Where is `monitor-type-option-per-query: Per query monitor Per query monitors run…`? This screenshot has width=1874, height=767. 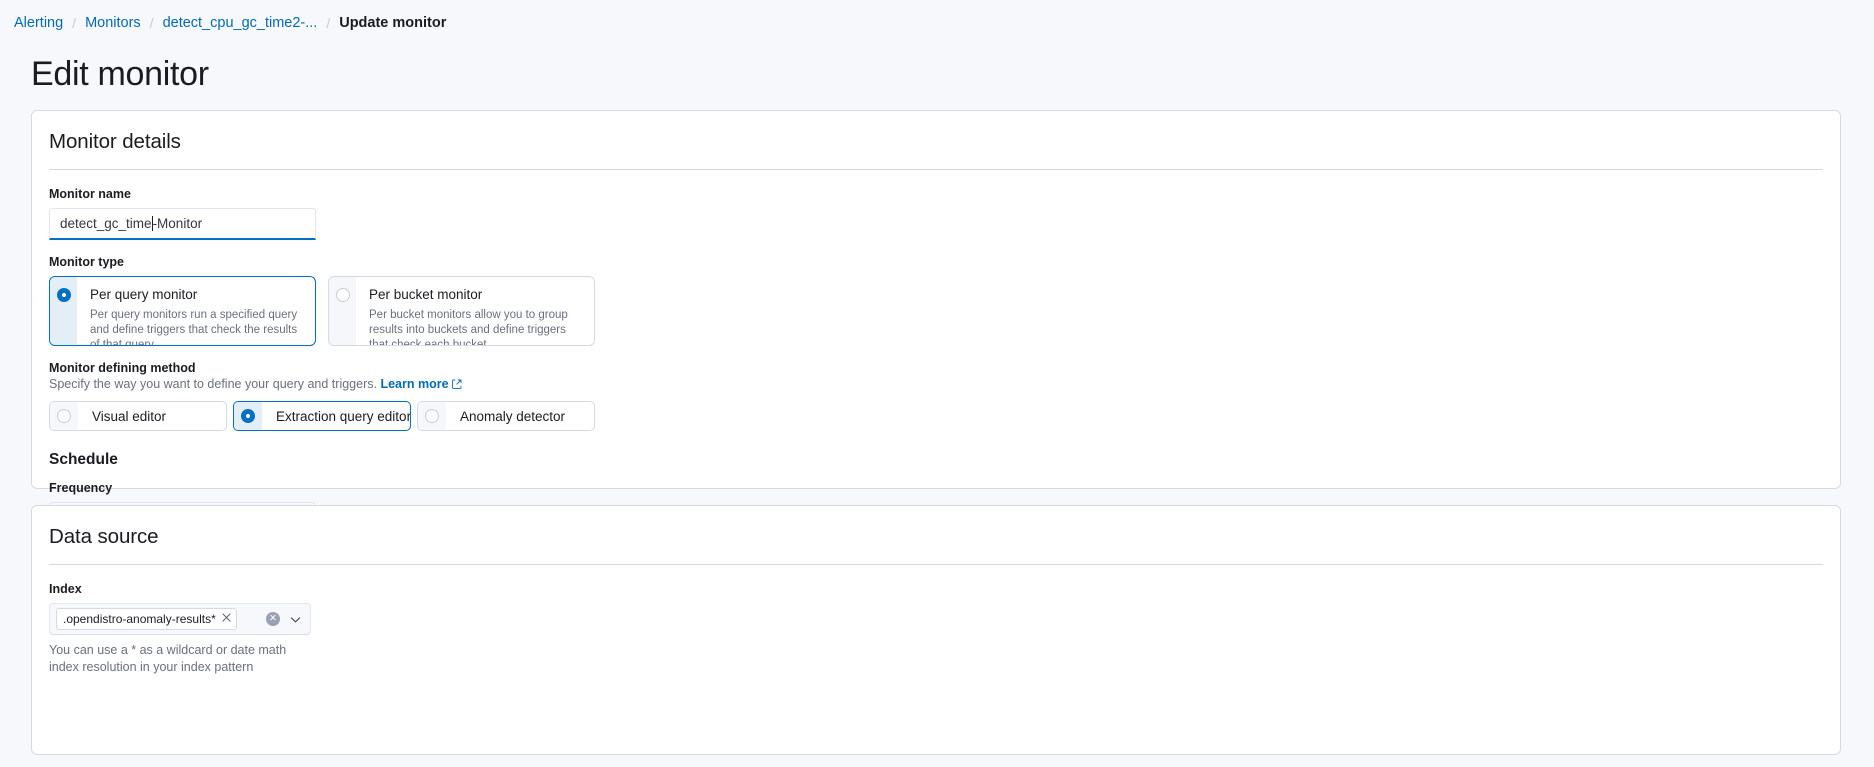
monitor-type-option-per-query: Per query monitor Per query monitors run… is located at coordinates (182, 311).